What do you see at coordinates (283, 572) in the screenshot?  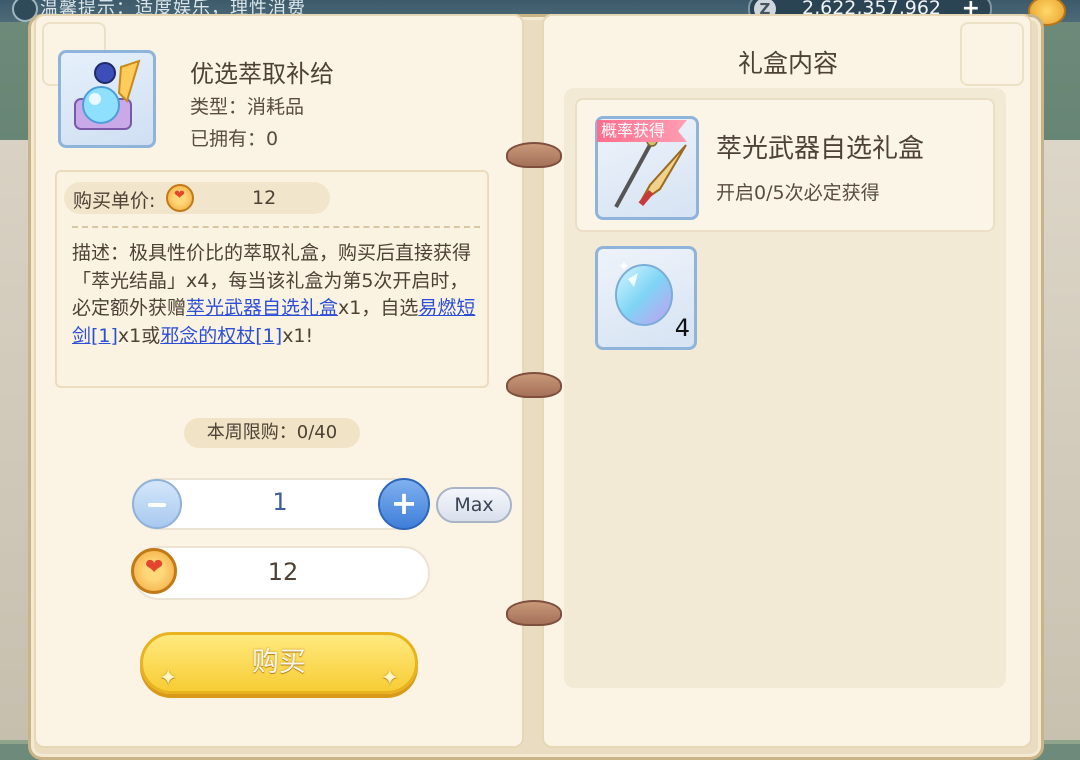 I see `total-price-value: 12` at bounding box center [283, 572].